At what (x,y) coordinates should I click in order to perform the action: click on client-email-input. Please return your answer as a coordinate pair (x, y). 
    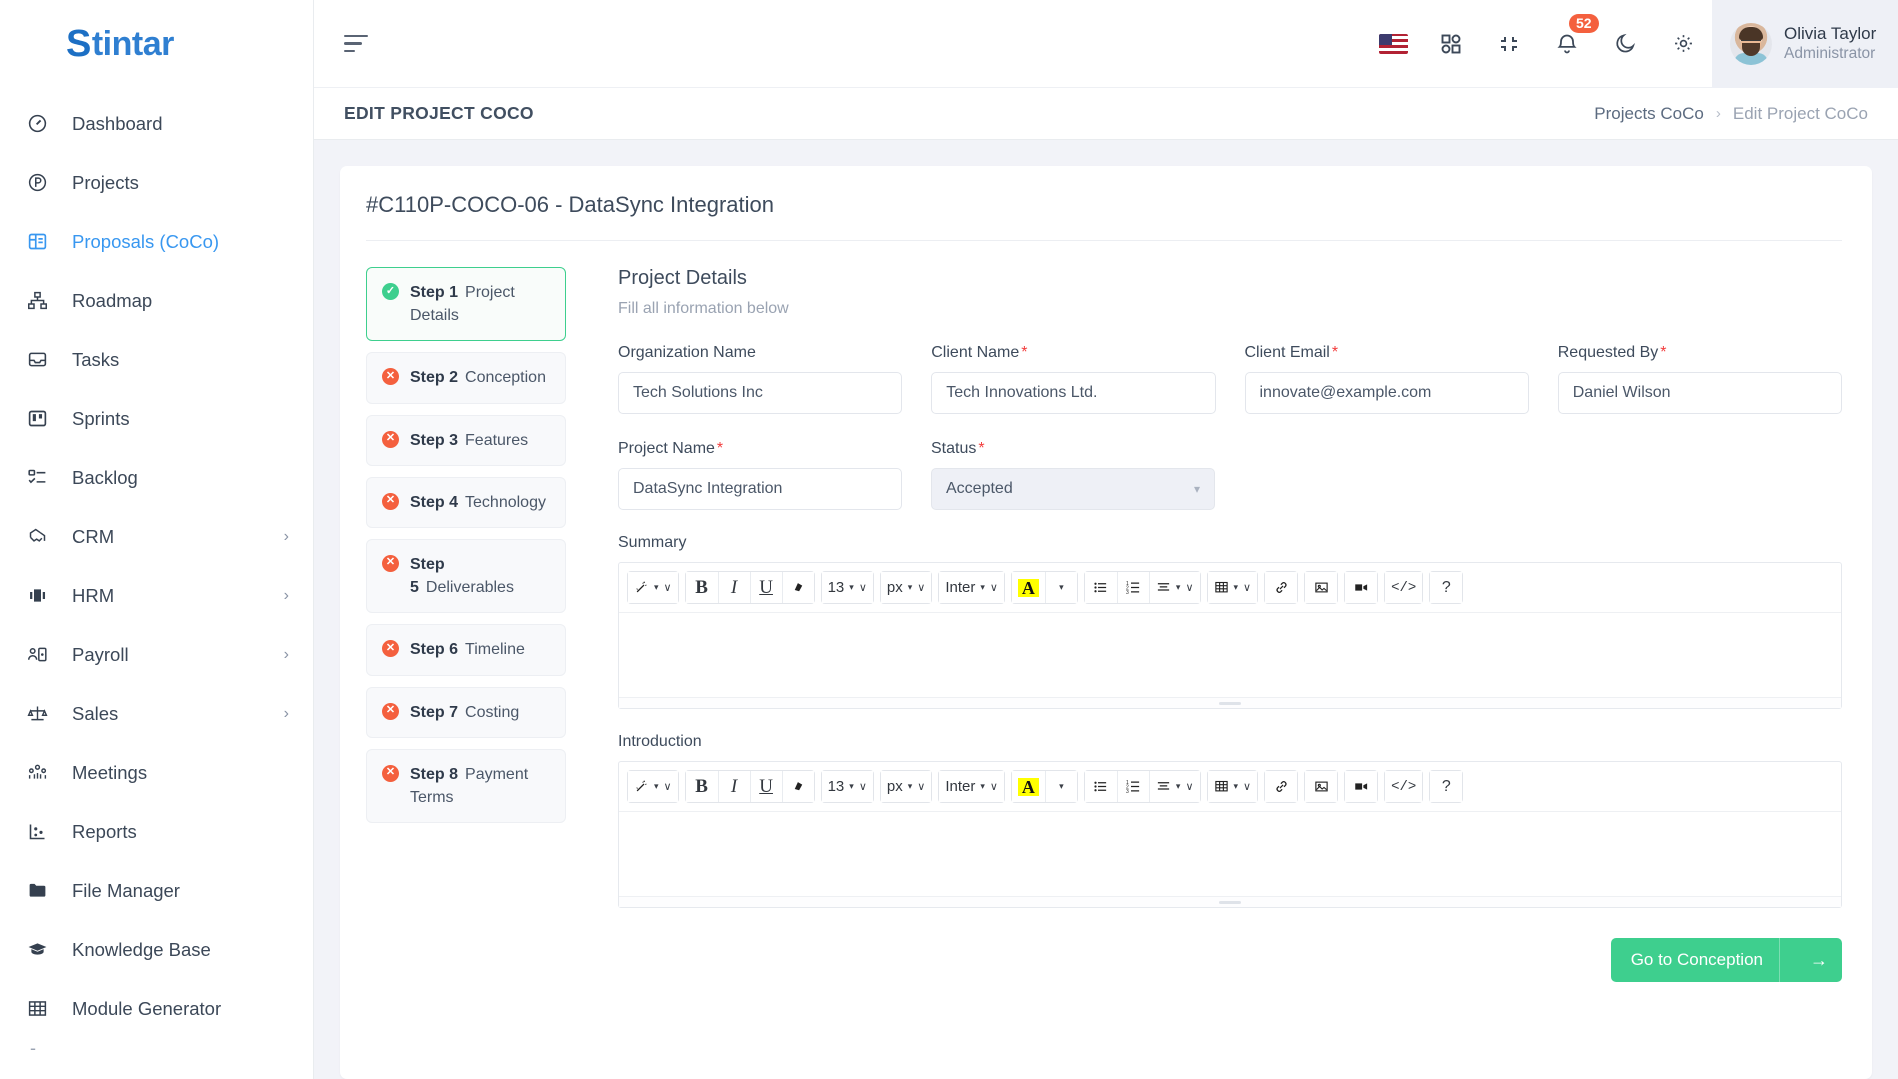
    Looking at the image, I should click on (1386, 393).